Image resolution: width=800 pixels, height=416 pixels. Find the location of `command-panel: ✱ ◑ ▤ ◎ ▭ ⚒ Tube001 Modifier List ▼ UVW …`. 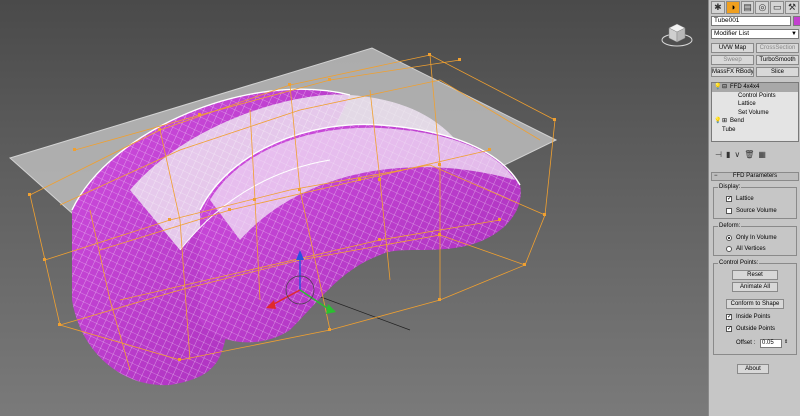

command-panel: ✱ ◑ ▤ ◎ ▭ ⚒ Tube001 Modifier List ▼ UVW … is located at coordinates (754, 208).